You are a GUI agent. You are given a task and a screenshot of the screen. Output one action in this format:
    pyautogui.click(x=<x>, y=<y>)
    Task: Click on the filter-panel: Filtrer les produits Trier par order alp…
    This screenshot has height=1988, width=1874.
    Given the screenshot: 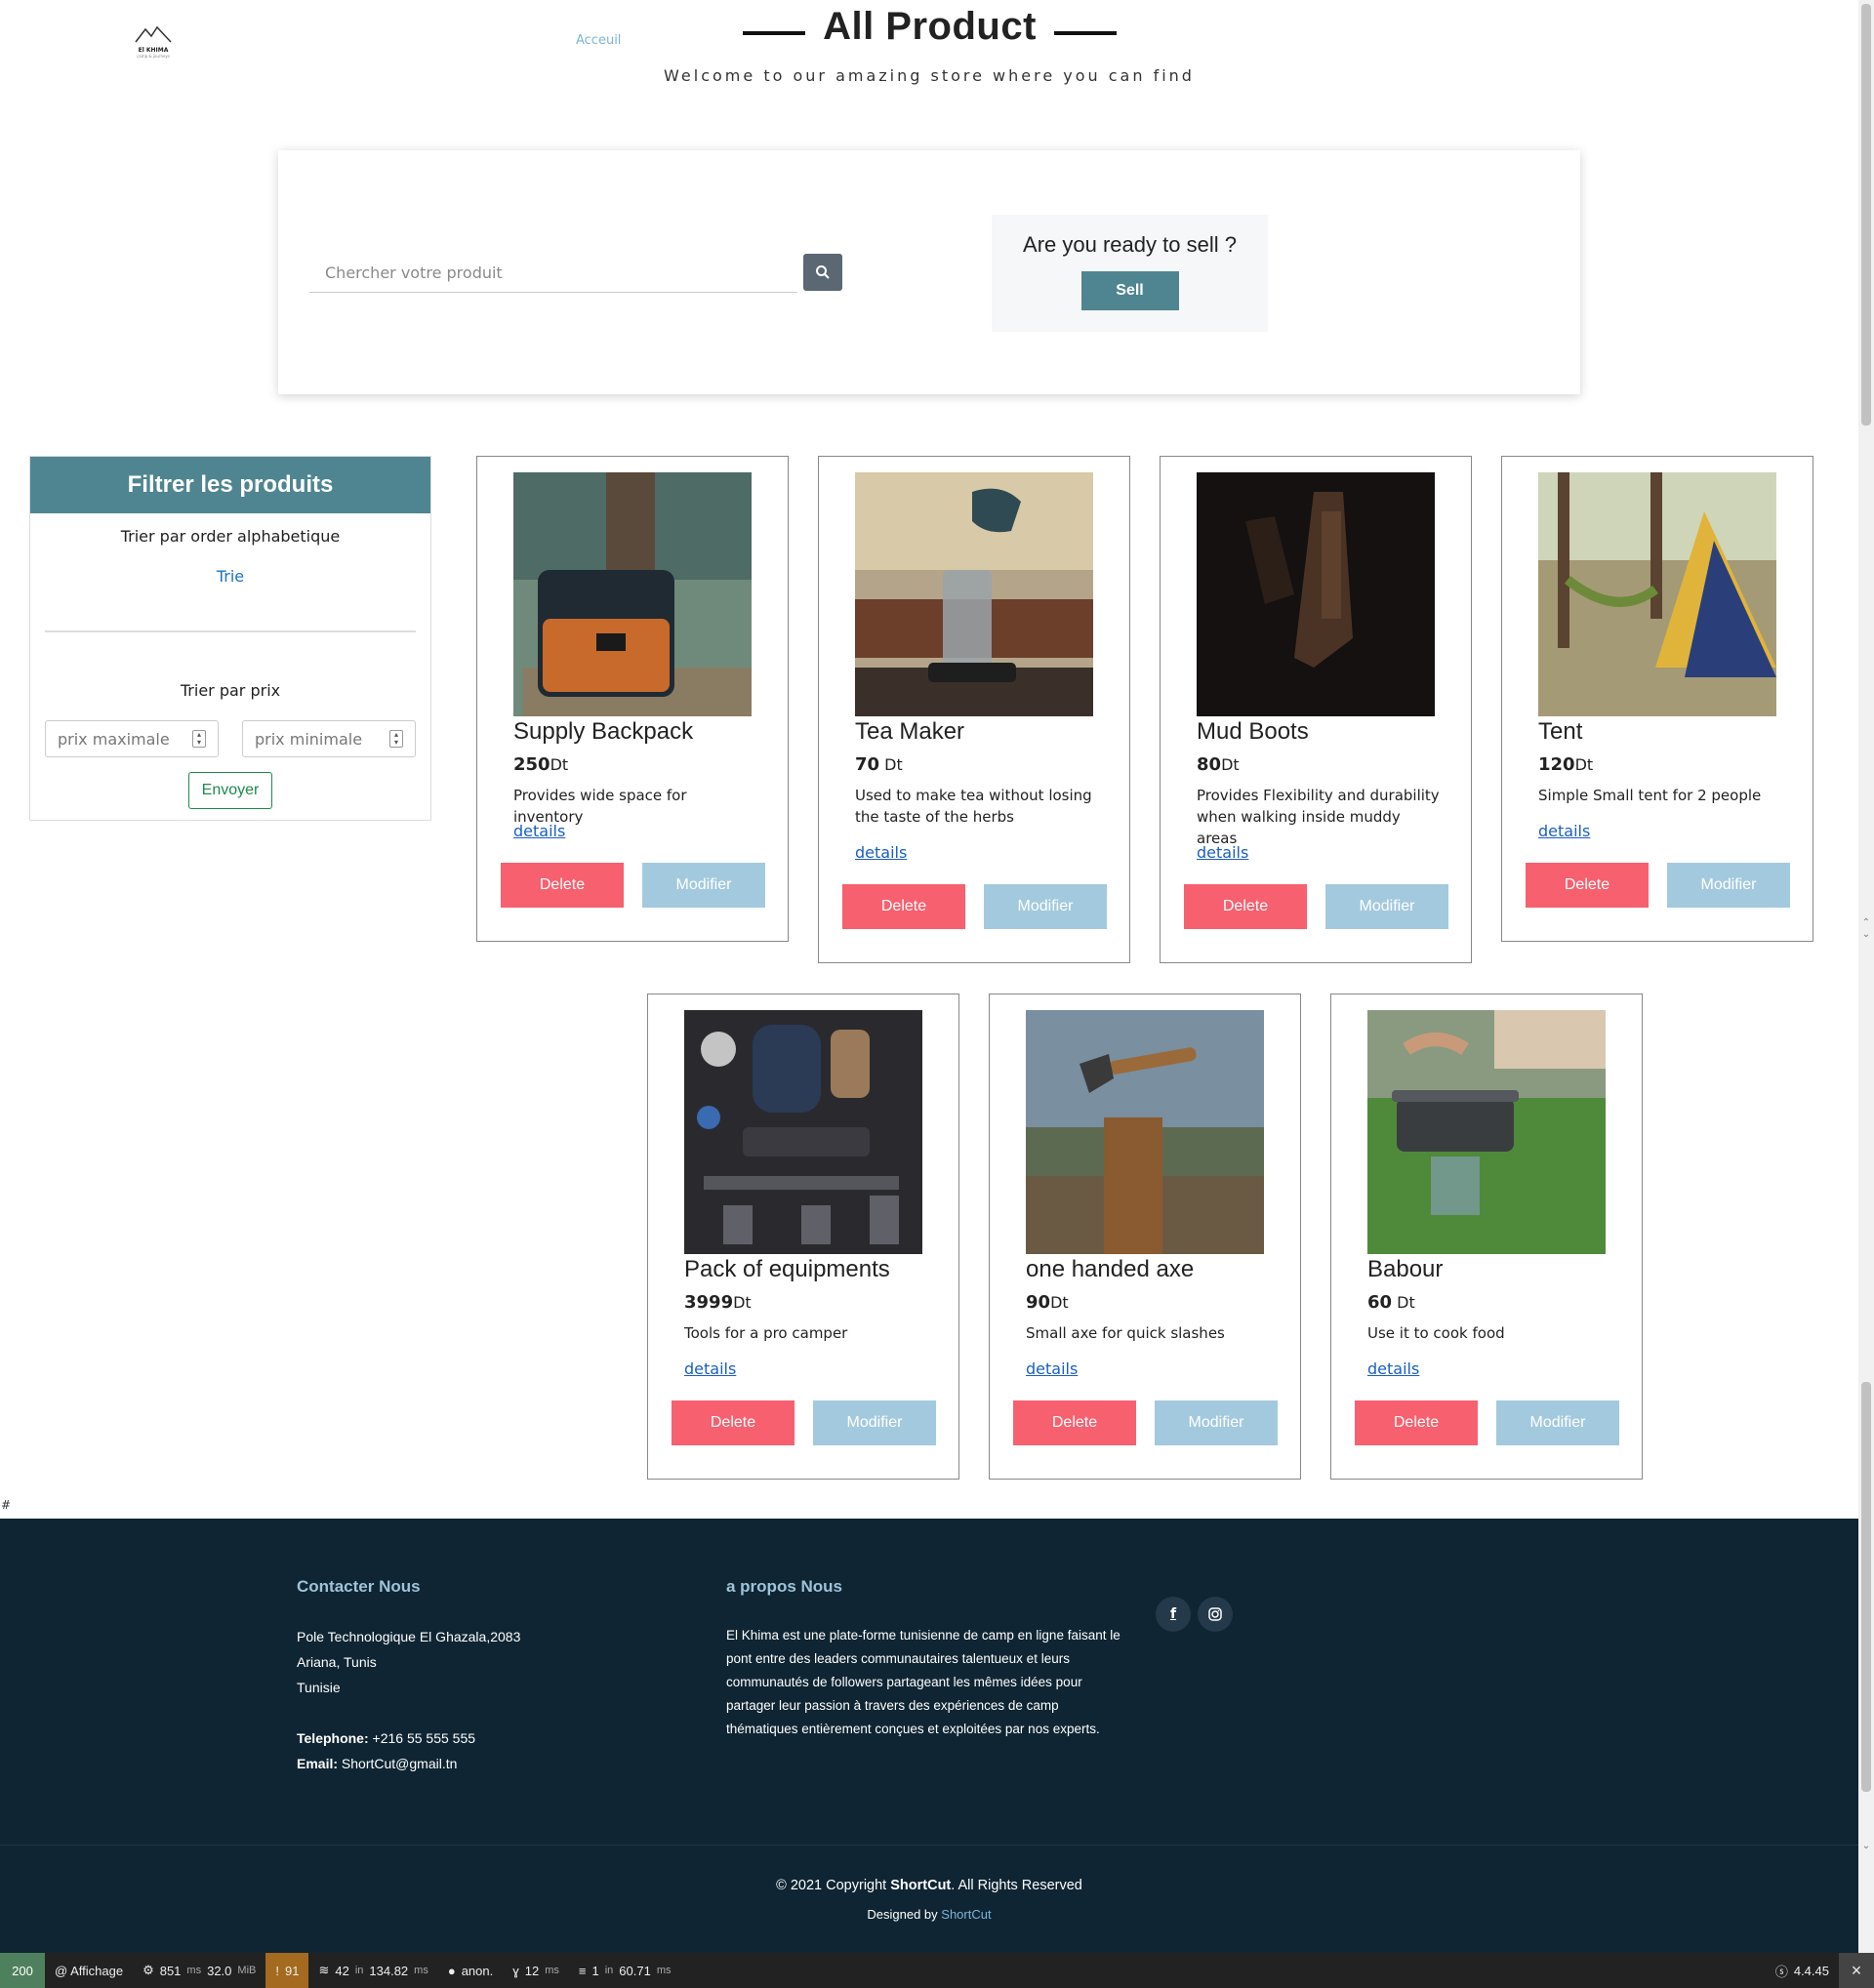 What is the action you would take?
    pyautogui.click(x=230, y=638)
    